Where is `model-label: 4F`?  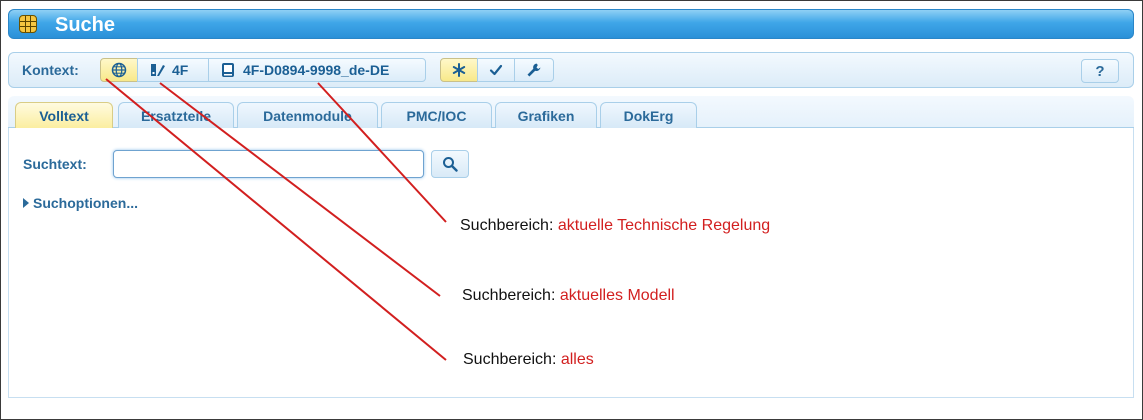 model-label: 4F is located at coordinates (180, 70).